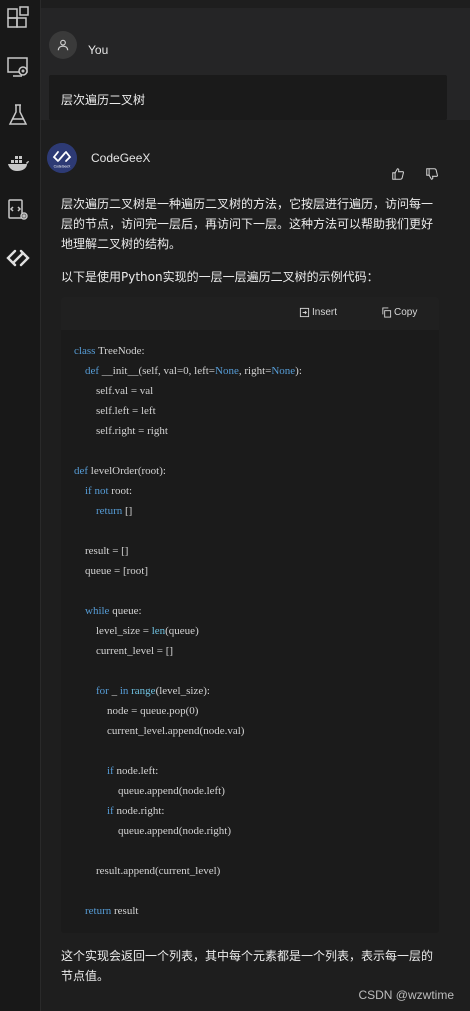 The width and height of the screenshot is (470, 1011). What do you see at coordinates (247, 966) in the screenshot?
I see `answer-outro: 这个实现会返回一个列表，其中每个元素都是一个列表，表示每一层的节点值。` at bounding box center [247, 966].